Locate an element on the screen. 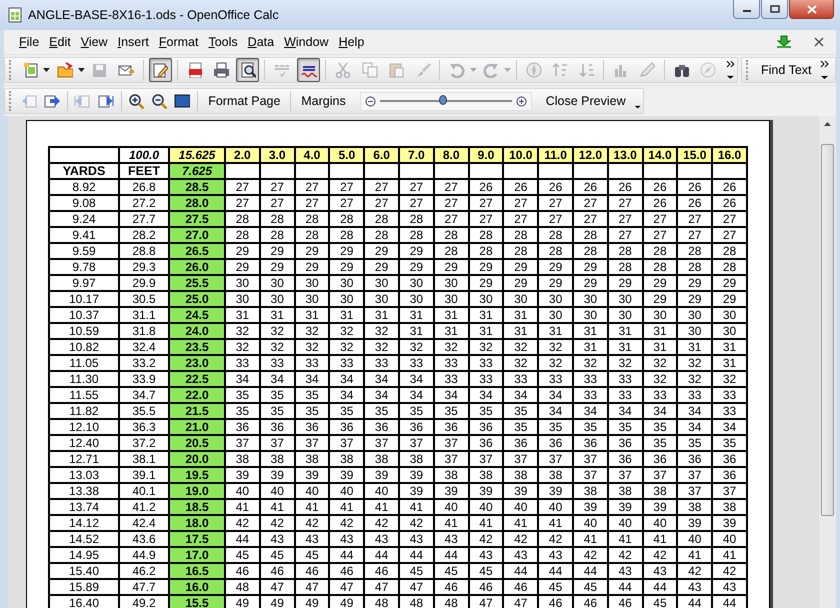 The image size is (840, 608). table-cell: 35.5 is located at coordinates (144, 411).